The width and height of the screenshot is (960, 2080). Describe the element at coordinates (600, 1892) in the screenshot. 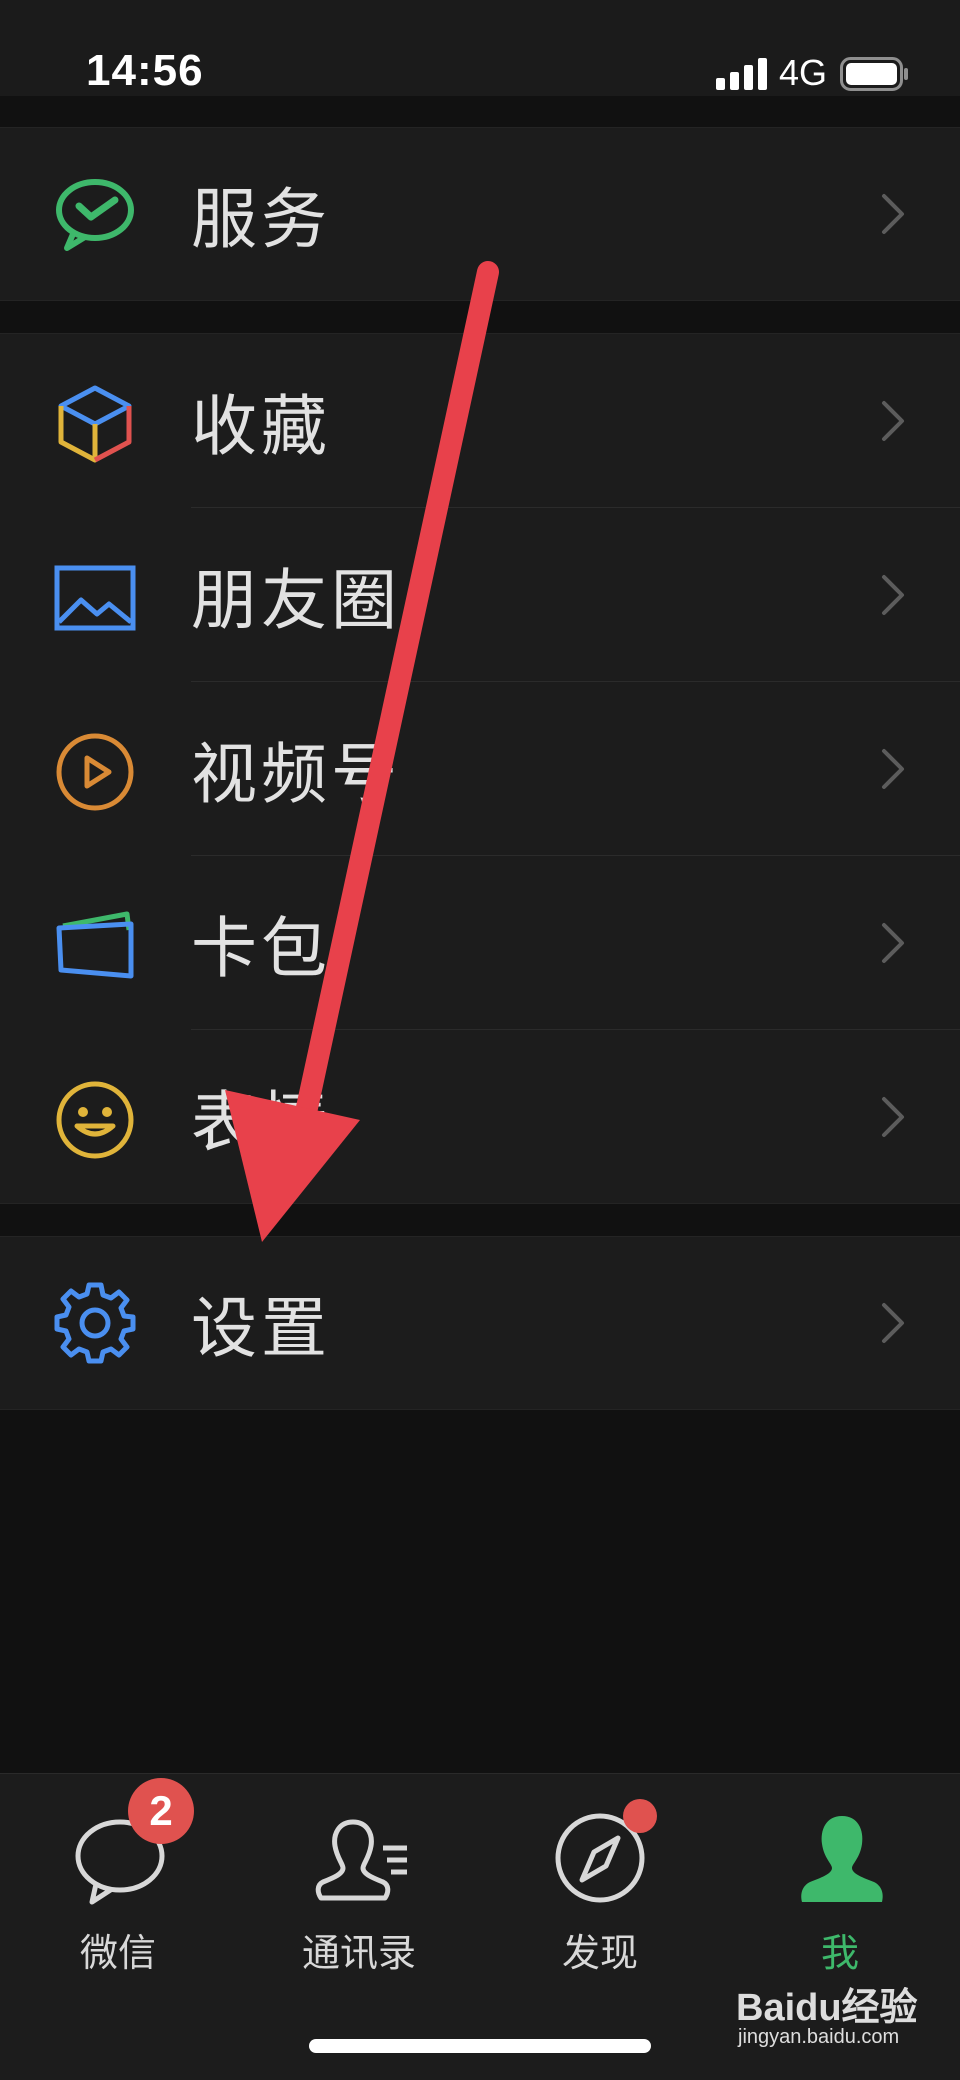

I see `tab-discover: 发现` at that location.